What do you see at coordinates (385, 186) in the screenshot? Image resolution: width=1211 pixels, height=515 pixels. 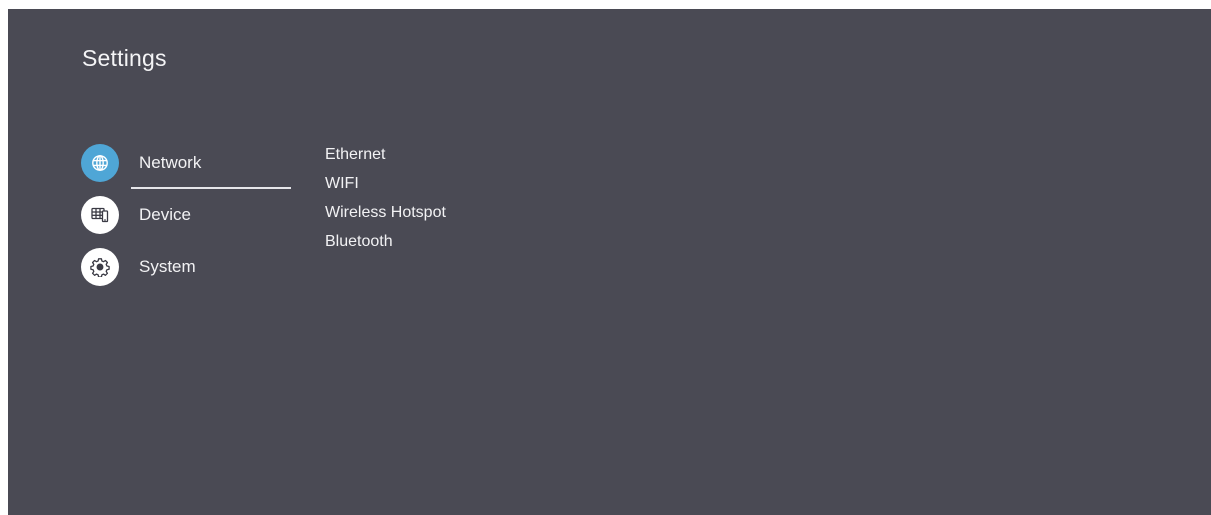 I see `submenu-item-wifi: WIFI` at bounding box center [385, 186].